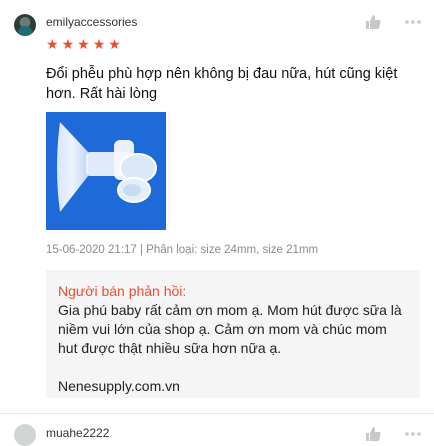  I want to click on review-photo, so click(106, 171).